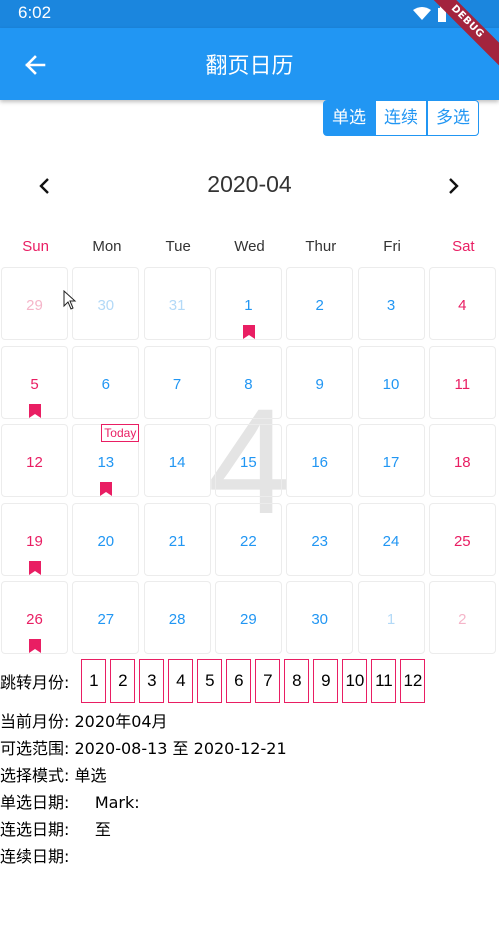 The width and height of the screenshot is (499, 936). What do you see at coordinates (55, 829) in the screenshot?
I see `multi-dates-text: 连选日期: 至` at bounding box center [55, 829].